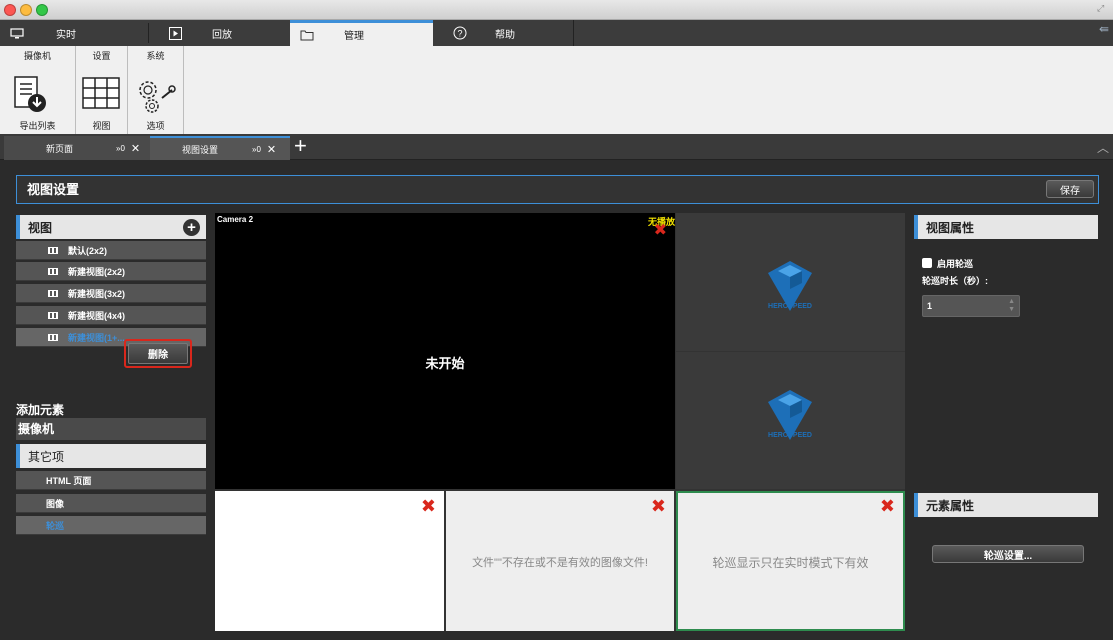 This screenshot has width=1113, height=640. What do you see at coordinates (111, 480) in the screenshot?
I see `element-item-html: HTML 页面` at bounding box center [111, 480].